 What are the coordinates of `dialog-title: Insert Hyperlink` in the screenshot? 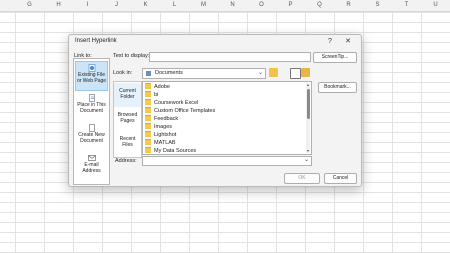 It's located at (96, 41).